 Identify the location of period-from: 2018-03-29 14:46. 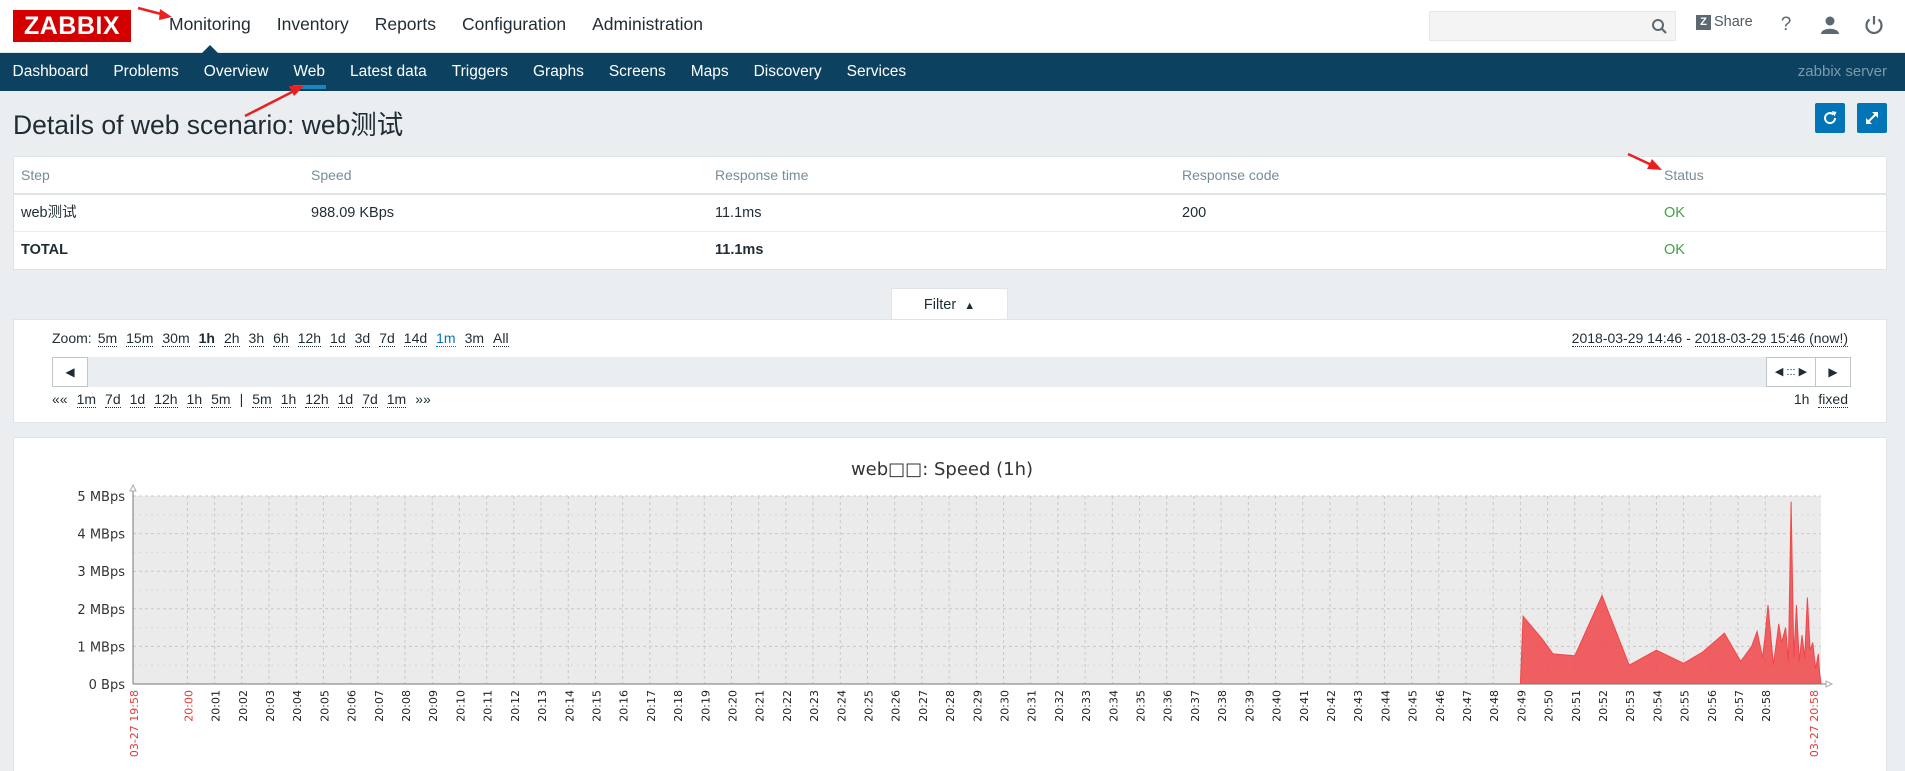
(1627, 338).